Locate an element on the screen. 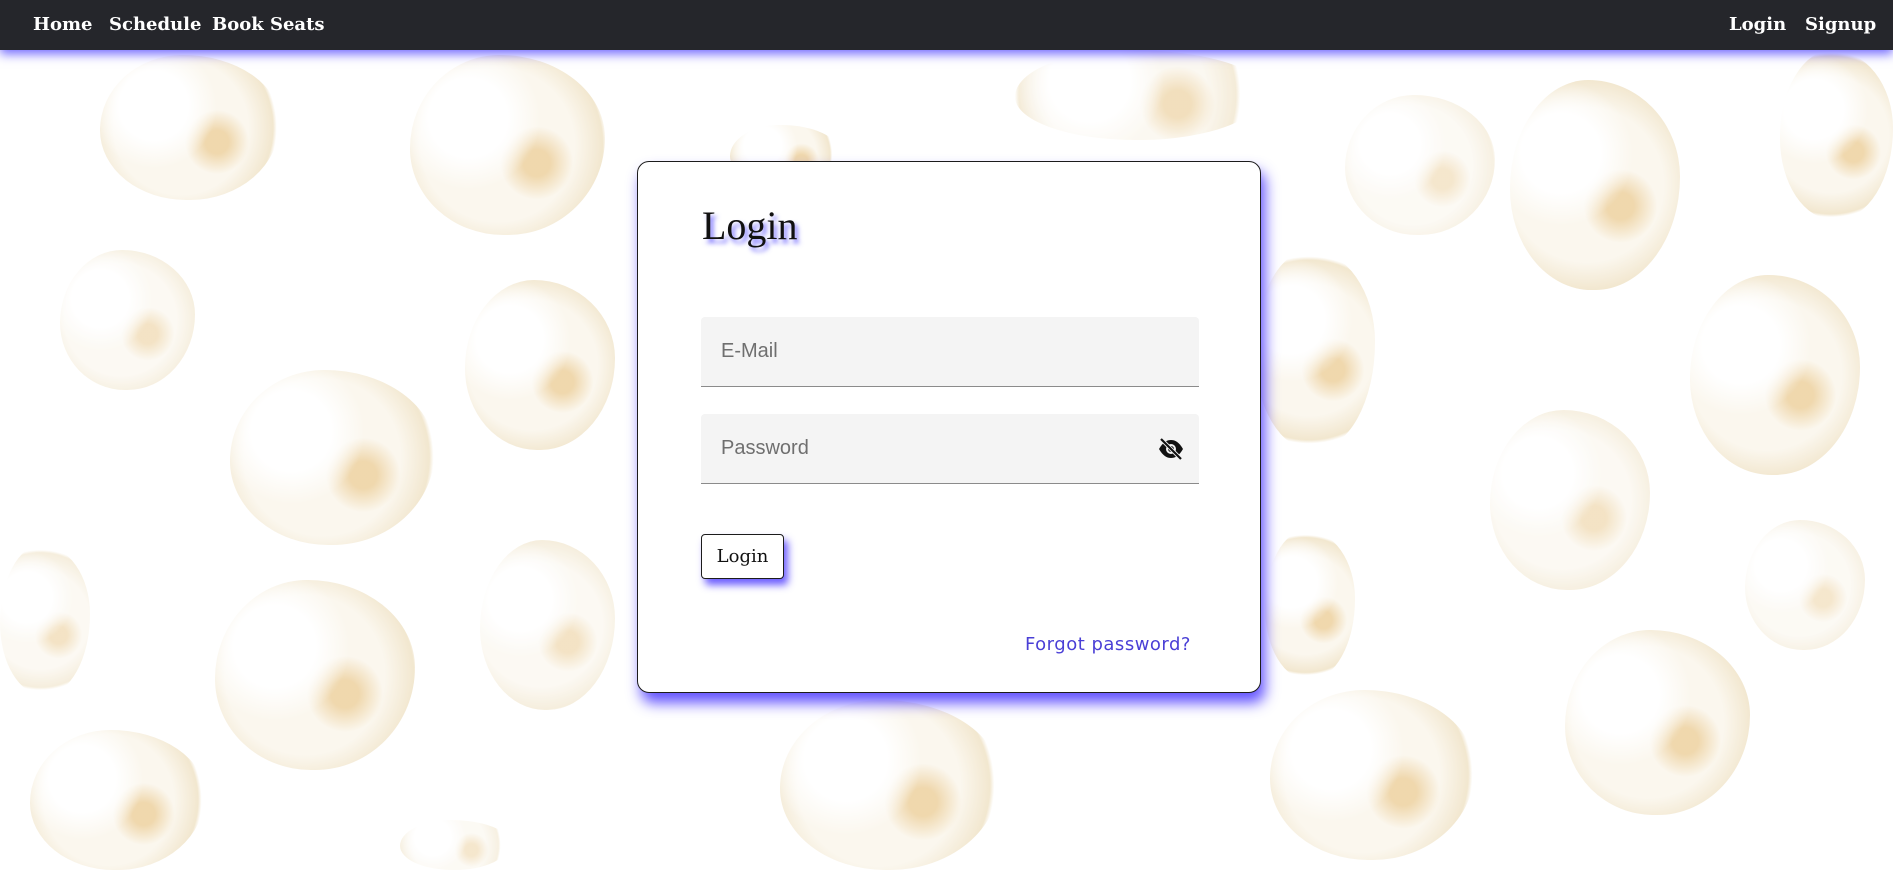  password-input is located at coordinates (950, 448).